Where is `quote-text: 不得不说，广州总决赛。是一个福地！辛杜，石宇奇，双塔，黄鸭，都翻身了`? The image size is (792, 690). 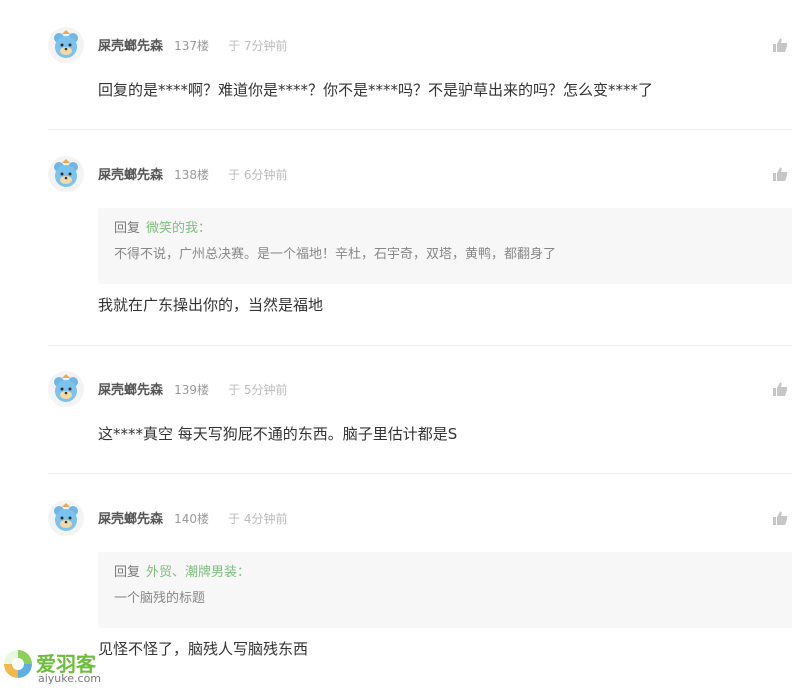
quote-text: 不得不说，广州总决赛。是一个福地！辛杜，石宇奇，双塔，黄鸭，都翻身了 is located at coordinates (335, 254).